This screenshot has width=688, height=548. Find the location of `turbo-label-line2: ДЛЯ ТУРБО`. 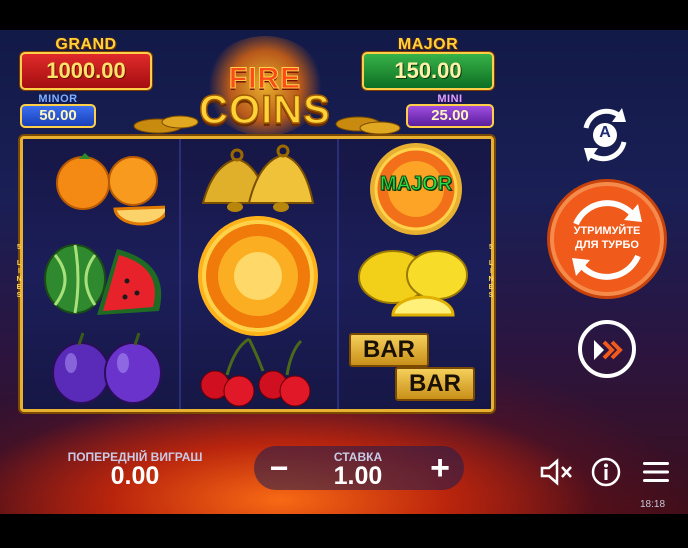

turbo-label-line2: ДЛЯ ТУРБО is located at coordinates (607, 245).